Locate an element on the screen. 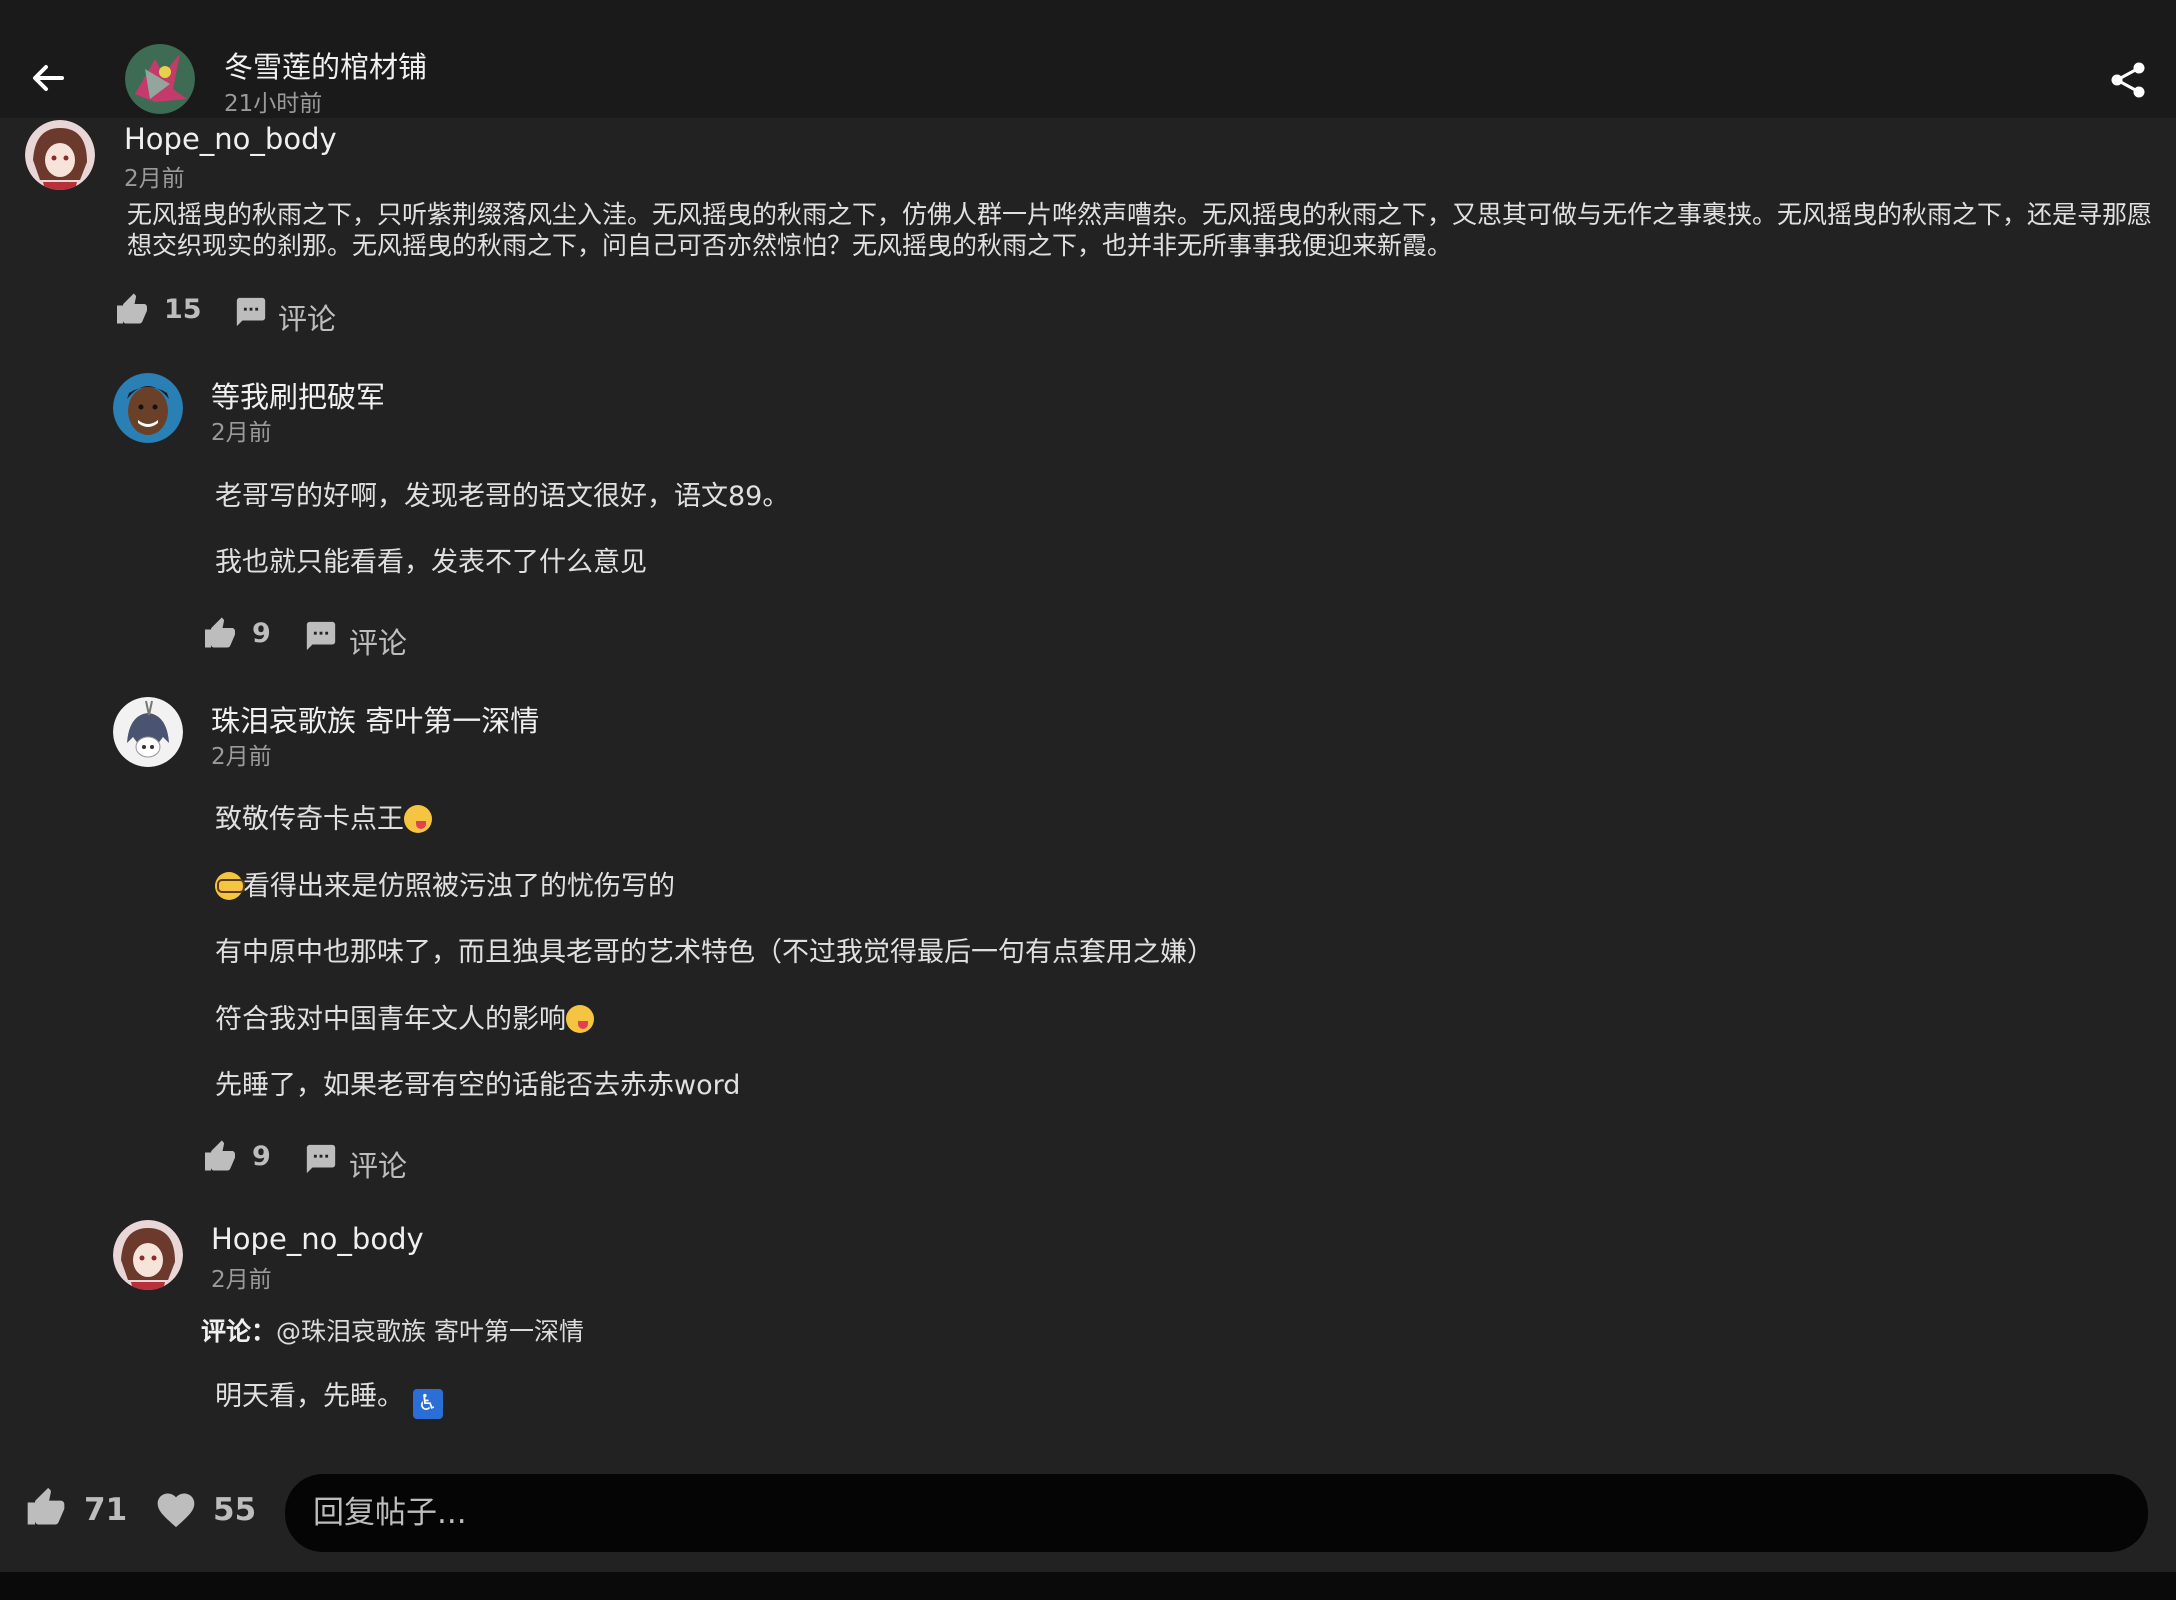 This screenshot has width=2176, height=1600. comment-text-line: 致敬传奇卡点王 is located at coordinates (323, 816).